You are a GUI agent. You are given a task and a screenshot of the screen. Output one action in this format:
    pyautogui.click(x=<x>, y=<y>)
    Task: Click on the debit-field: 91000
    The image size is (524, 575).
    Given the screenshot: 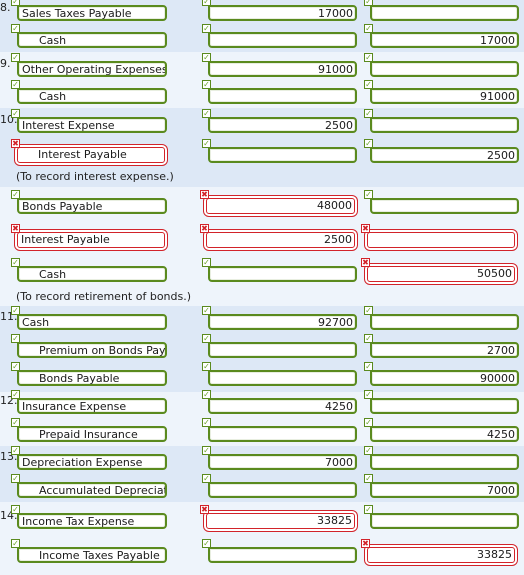 What is the action you would take?
    pyautogui.click(x=282, y=69)
    